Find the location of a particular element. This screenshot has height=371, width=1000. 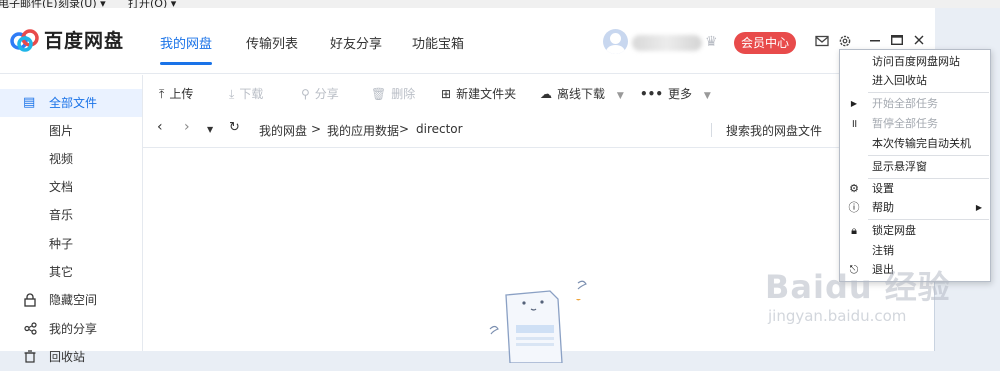

breadcrumb-my-netdisk: 我的网盘 is located at coordinates (283, 130).